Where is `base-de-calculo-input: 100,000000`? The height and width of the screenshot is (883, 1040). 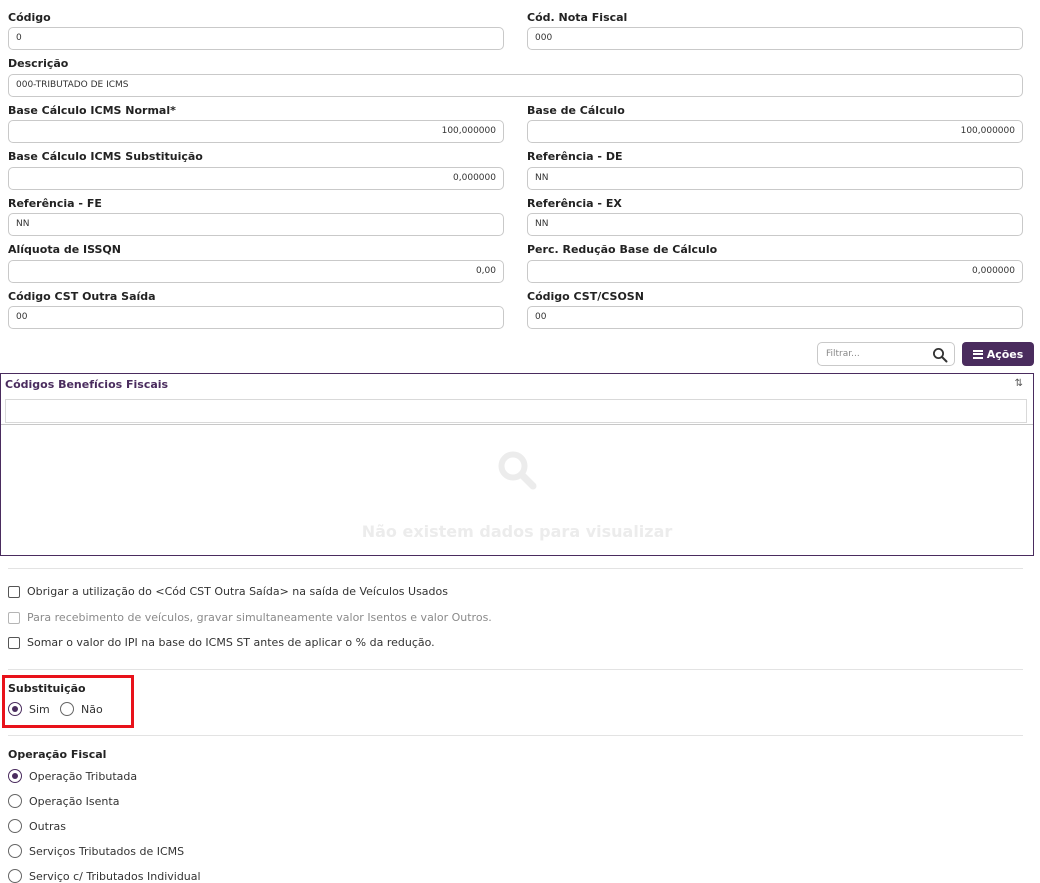 base-de-calculo-input: 100,000000 is located at coordinates (775, 131).